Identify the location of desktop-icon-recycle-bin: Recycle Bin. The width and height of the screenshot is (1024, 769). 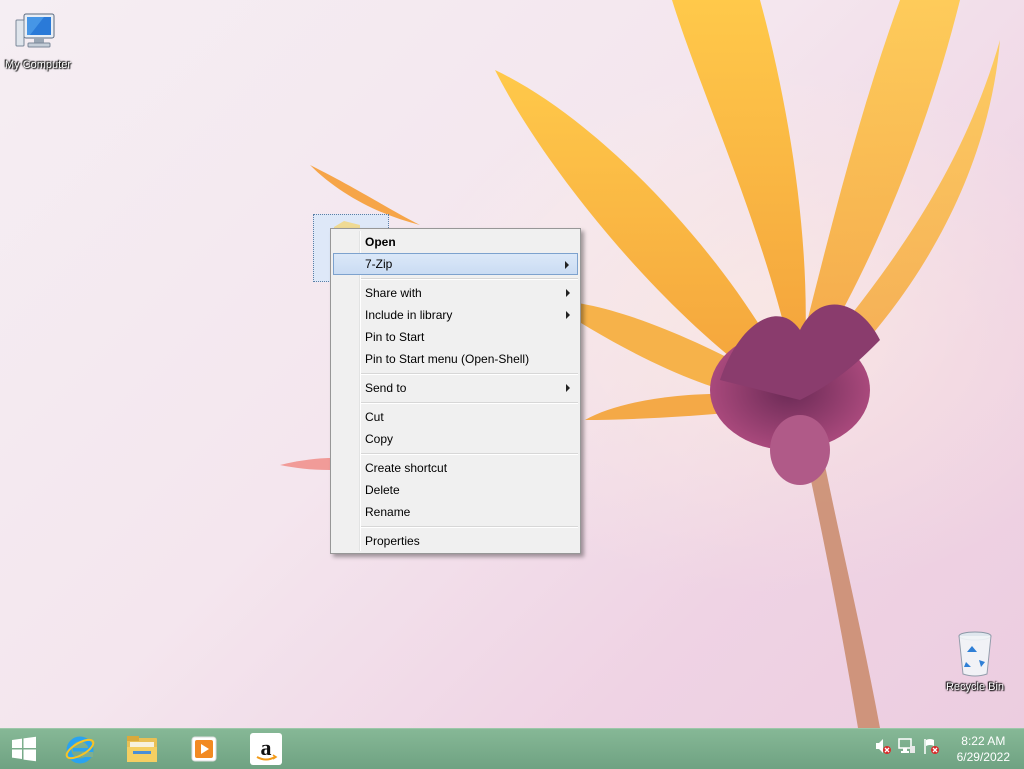
(975, 662).